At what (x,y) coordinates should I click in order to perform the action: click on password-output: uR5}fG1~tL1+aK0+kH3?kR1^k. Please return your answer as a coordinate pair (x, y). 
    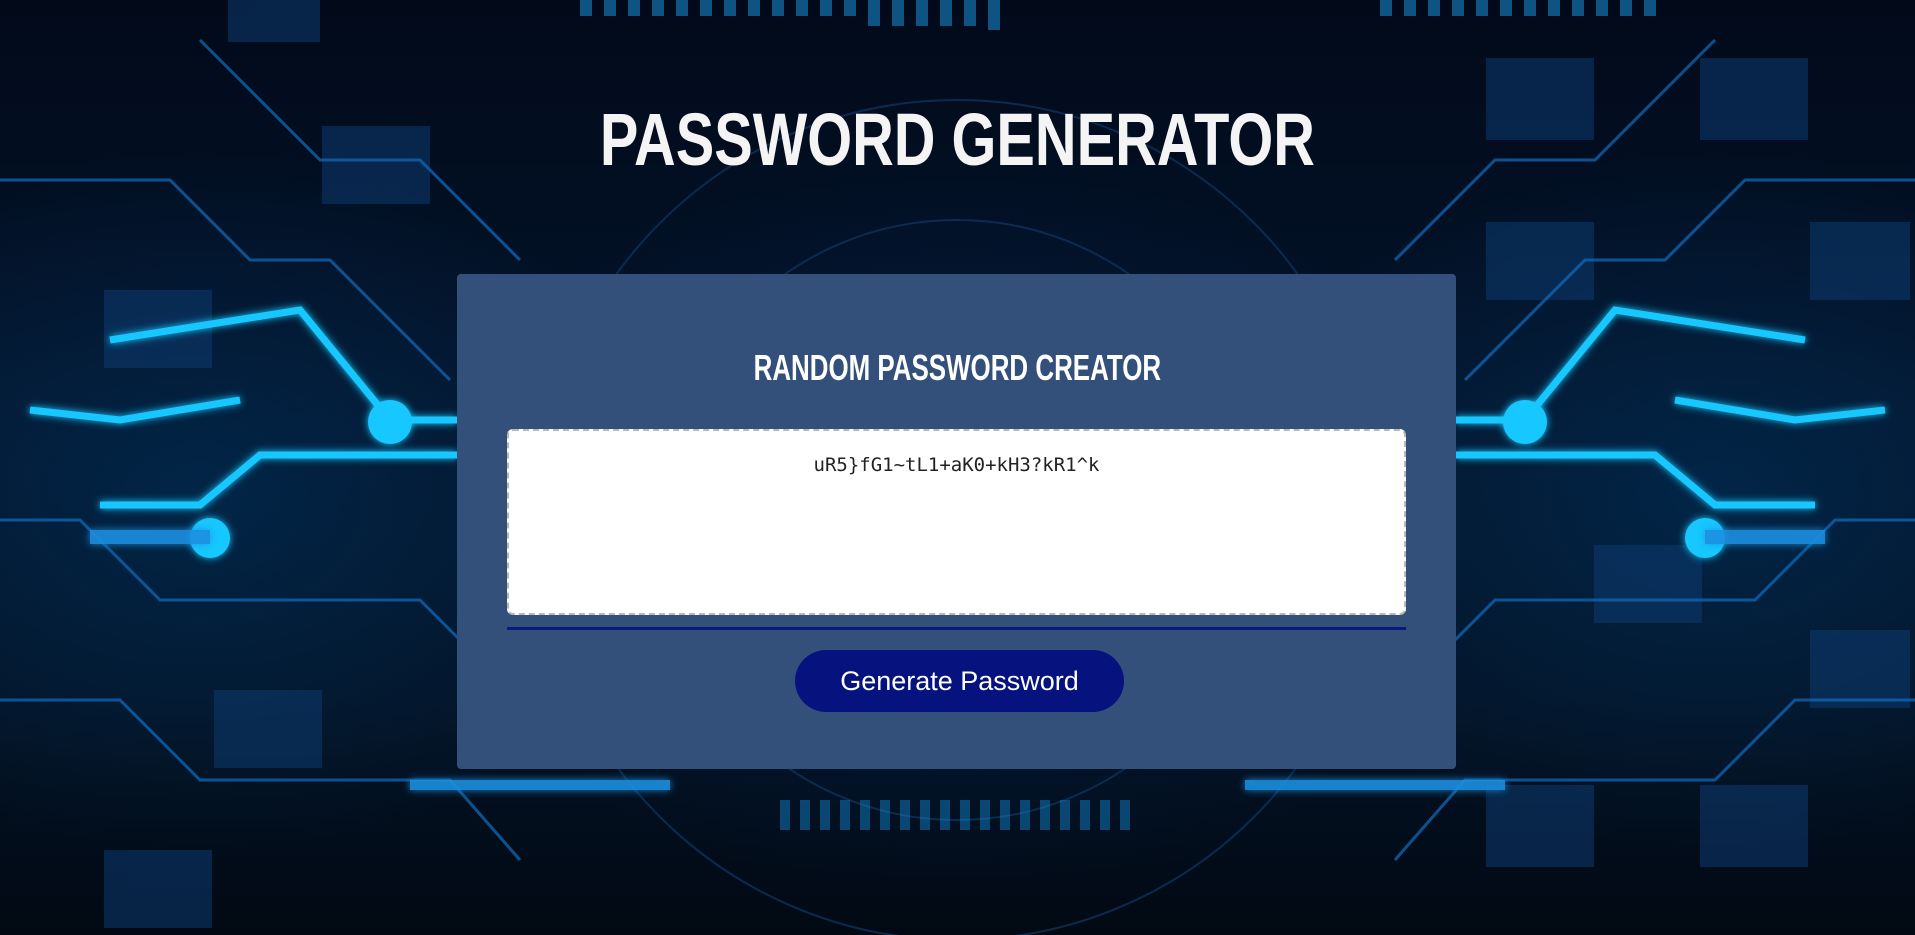
    Looking at the image, I should click on (956, 522).